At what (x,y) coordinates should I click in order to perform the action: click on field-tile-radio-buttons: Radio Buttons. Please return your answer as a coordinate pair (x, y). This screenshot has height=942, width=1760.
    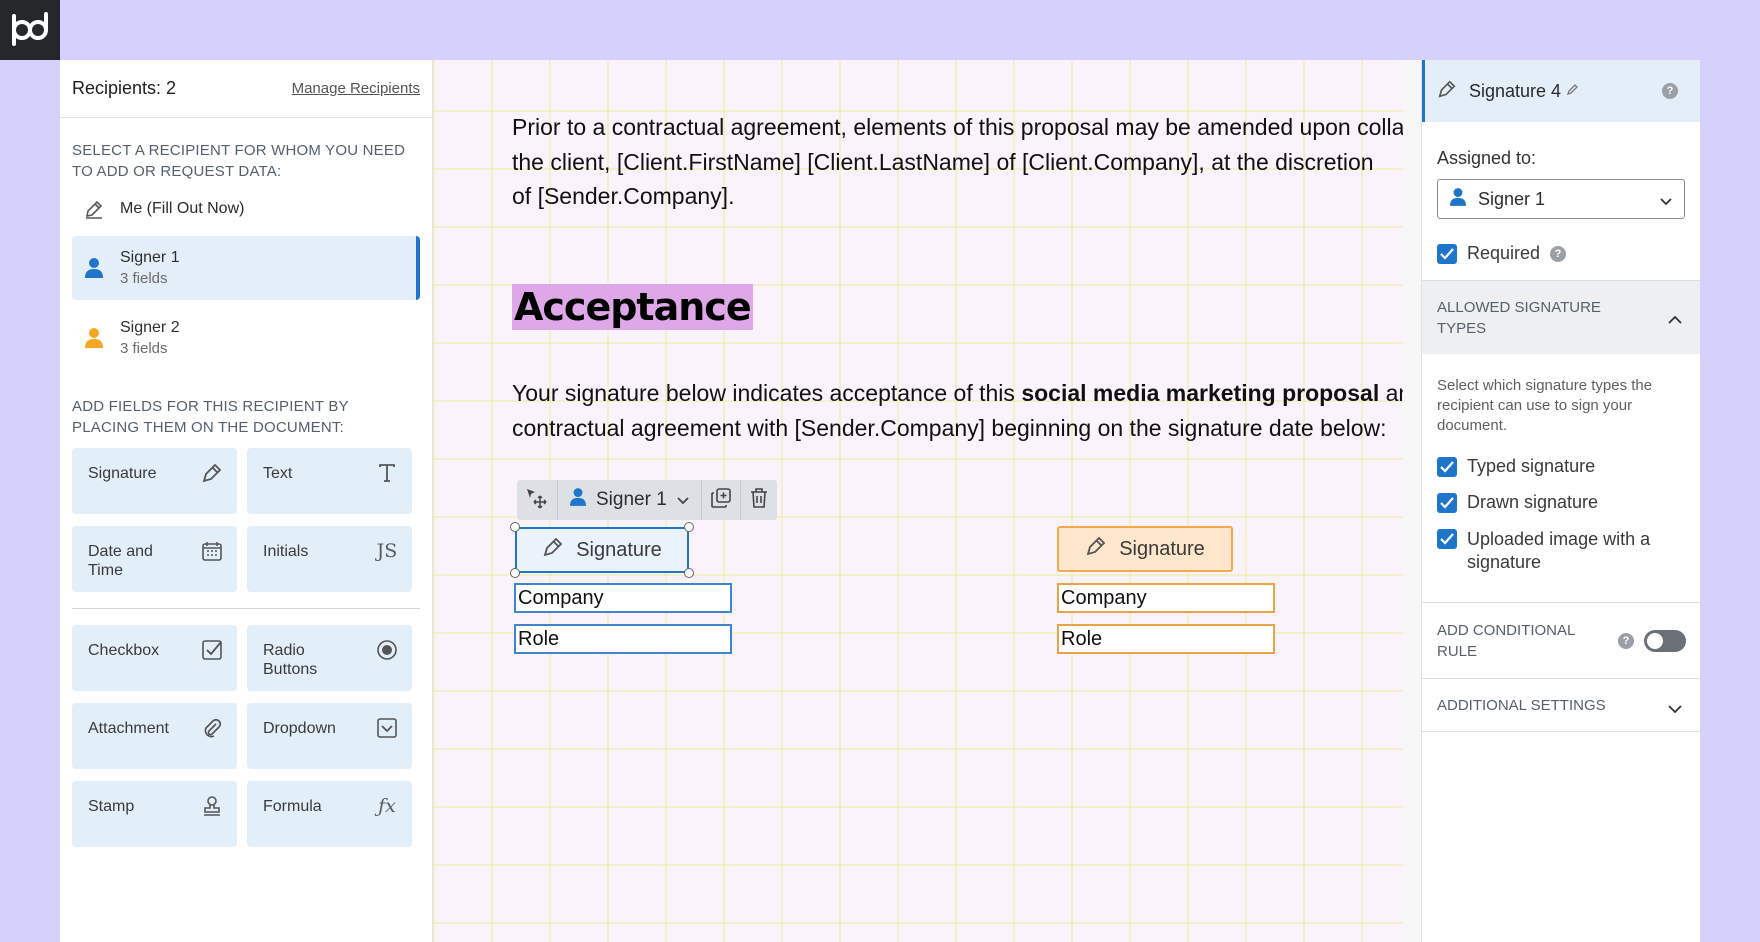
    Looking at the image, I should click on (329, 658).